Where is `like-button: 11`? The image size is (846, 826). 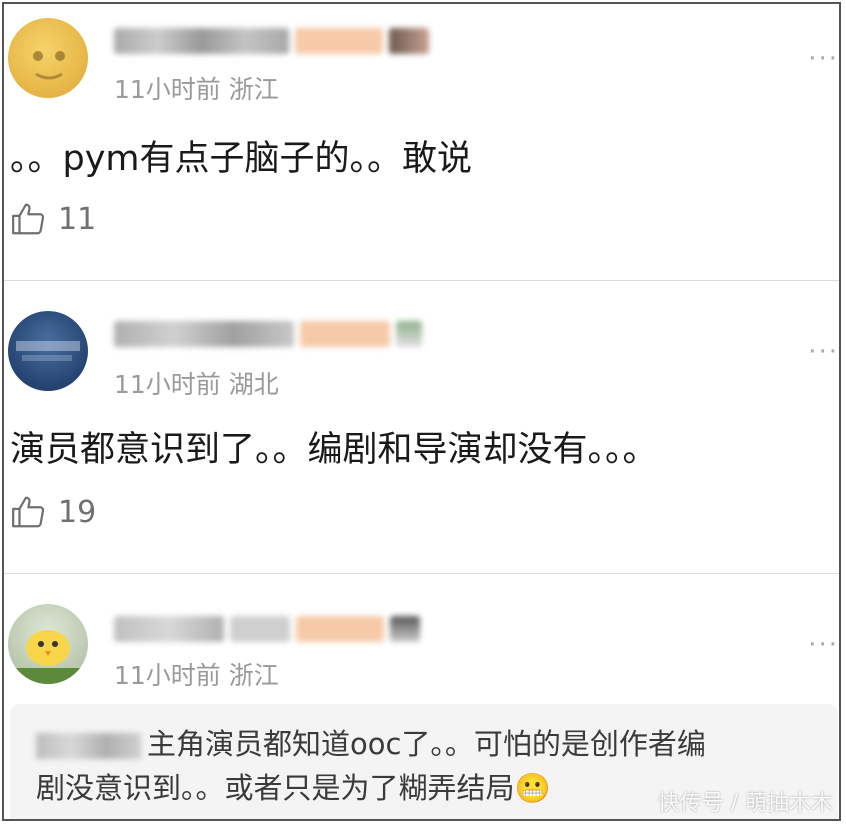 like-button: 11 is located at coordinates (53, 219).